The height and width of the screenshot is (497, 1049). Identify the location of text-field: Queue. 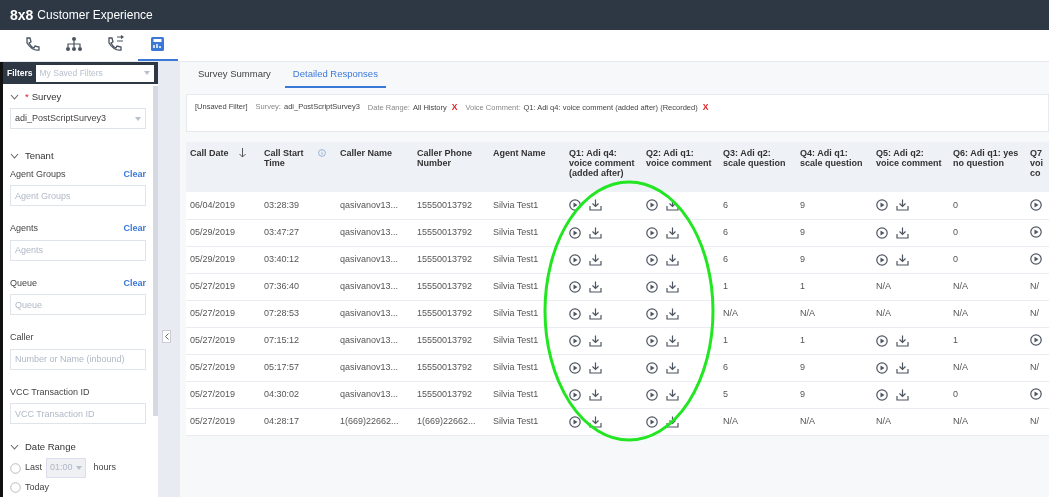
(78, 304).